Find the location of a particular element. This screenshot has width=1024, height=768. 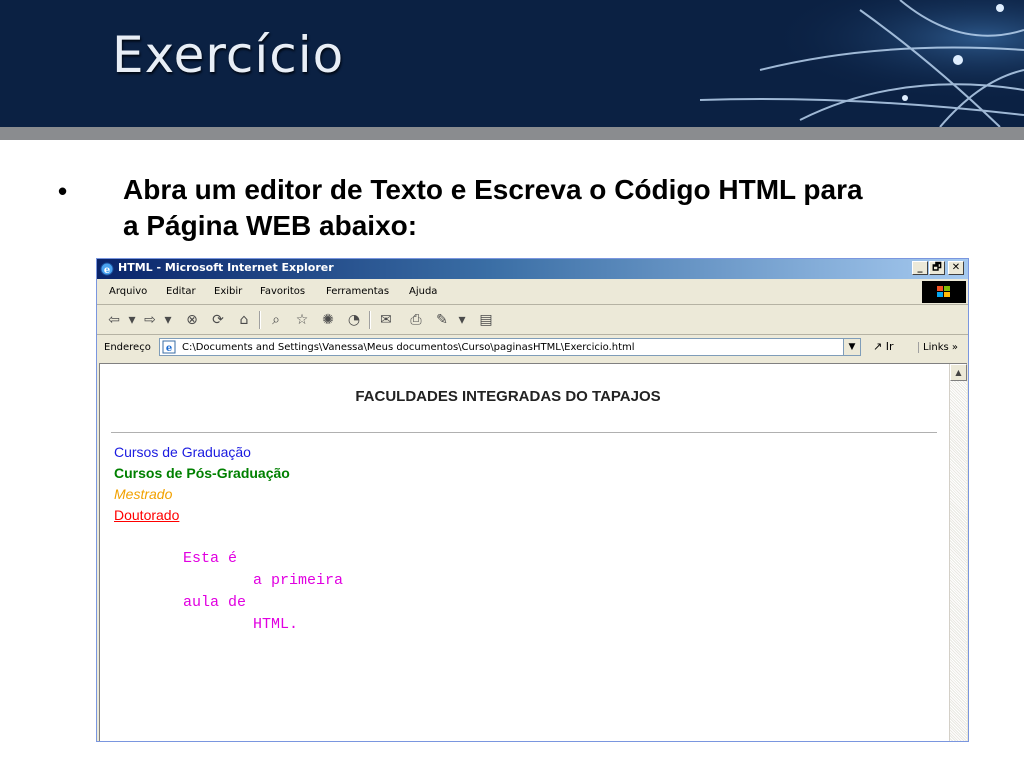

home-icon: ⌂ is located at coordinates (244, 320).